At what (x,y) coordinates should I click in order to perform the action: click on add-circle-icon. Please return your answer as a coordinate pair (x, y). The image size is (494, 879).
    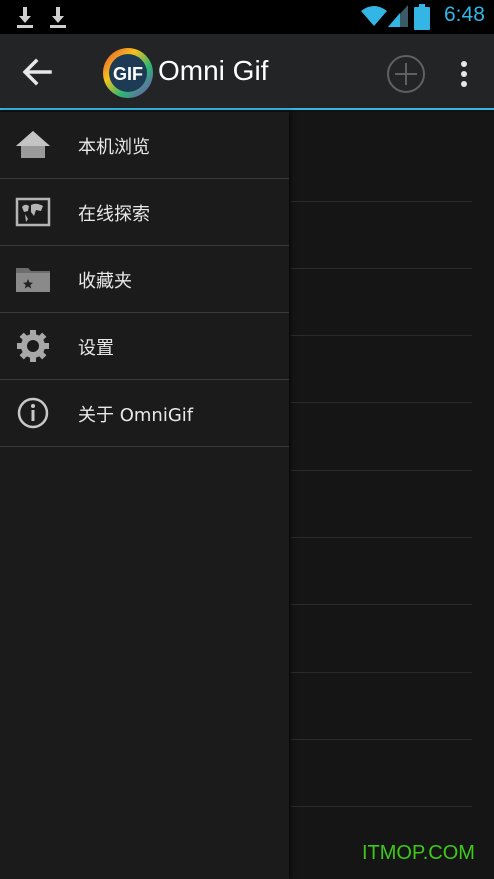
    Looking at the image, I should click on (406, 74).